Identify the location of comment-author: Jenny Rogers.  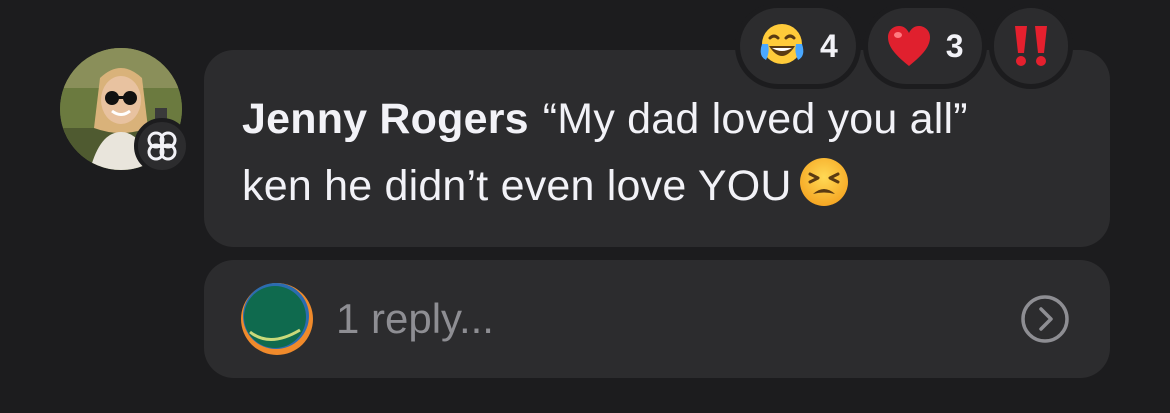
(385, 119).